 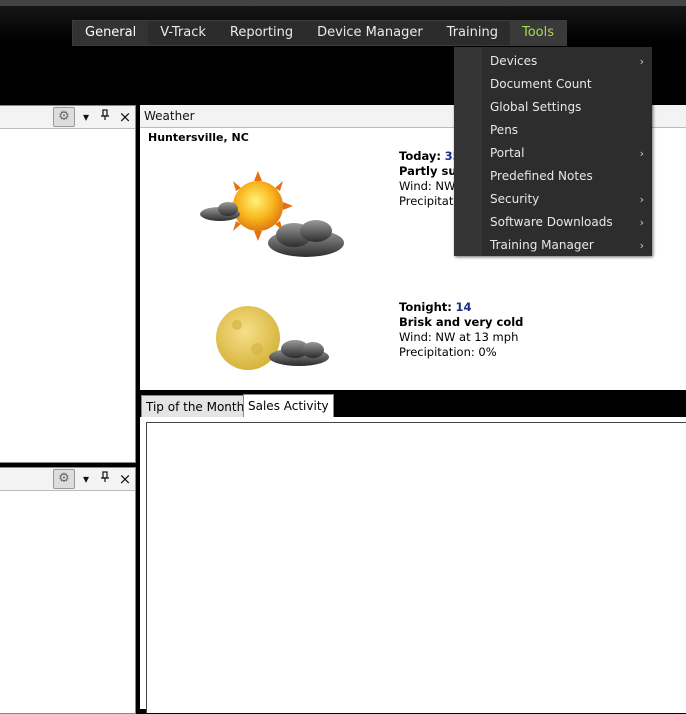 What do you see at coordinates (461, 322) in the screenshot?
I see `tonight-condition: Brisk and very cold` at bounding box center [461, 322].